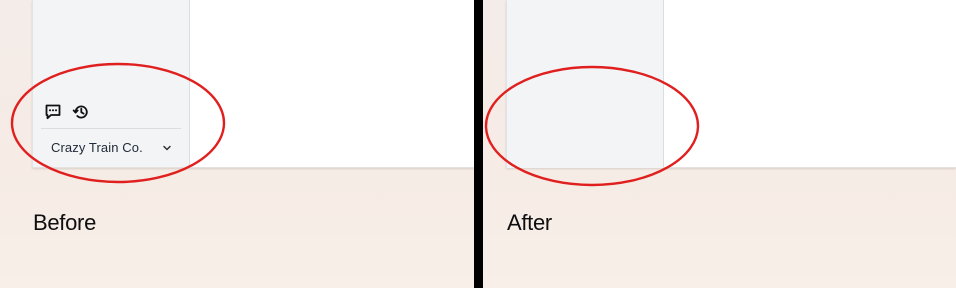  What do you see at coordinates (585, 84) in the screenshot?
I see `sidebar` at bounding box center [585, 84].